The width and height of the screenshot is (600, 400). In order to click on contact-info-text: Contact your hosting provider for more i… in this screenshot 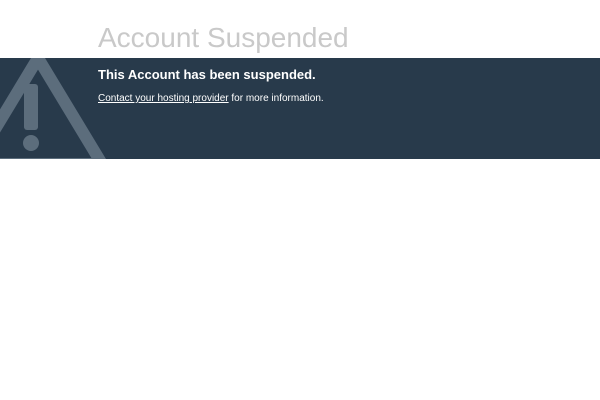, I will do `click(211, 98)`.